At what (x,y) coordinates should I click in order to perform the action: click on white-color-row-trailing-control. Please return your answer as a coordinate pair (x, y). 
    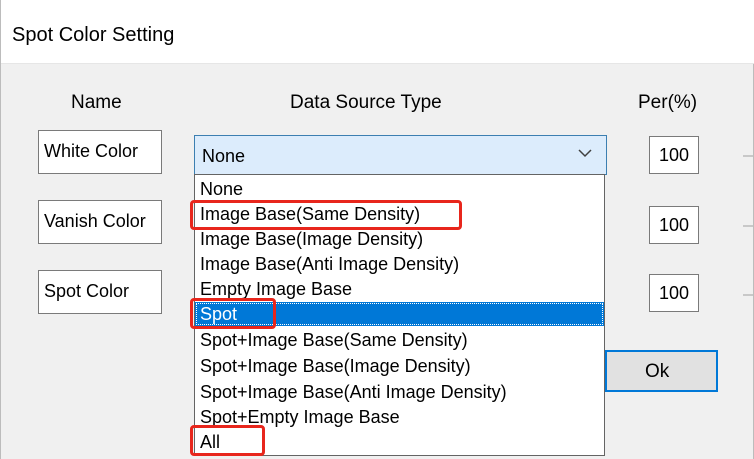
    Looking at the image, I should click on (748, 156).